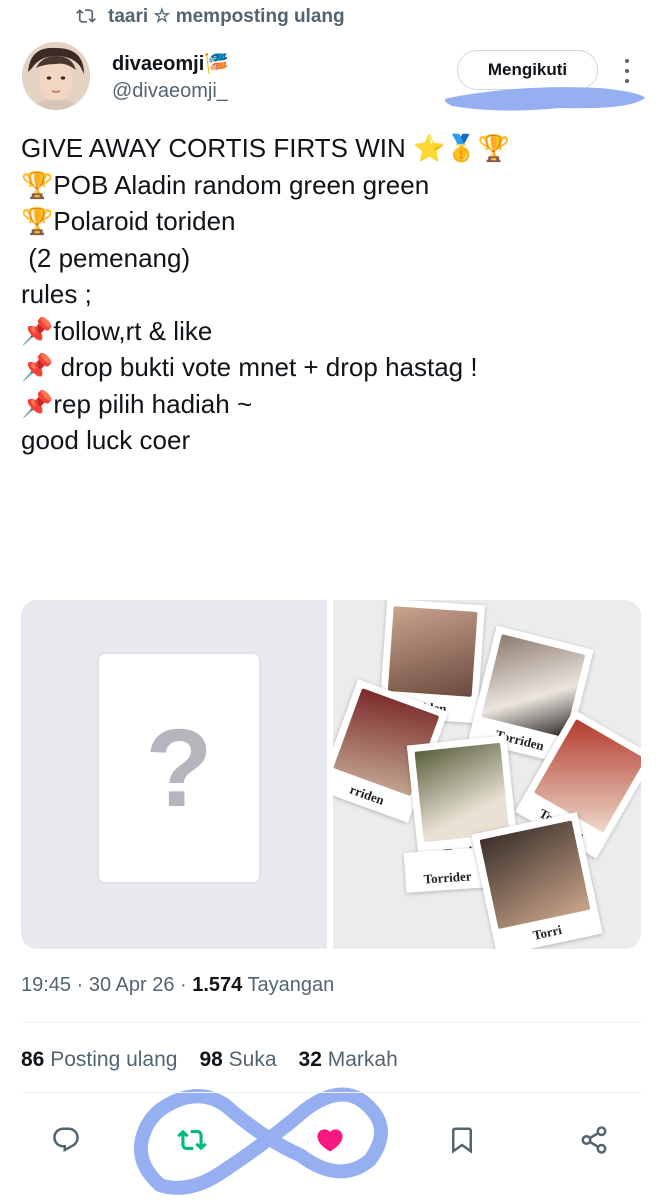 This screenshot has height=1200, width=661. What do you see at coordinates (178, 985) in the screenshot?
I see `tweet-meta: 19:45 · 30 Apr 26 · 1.574 Tayangan` at bounding box center [178, 985].